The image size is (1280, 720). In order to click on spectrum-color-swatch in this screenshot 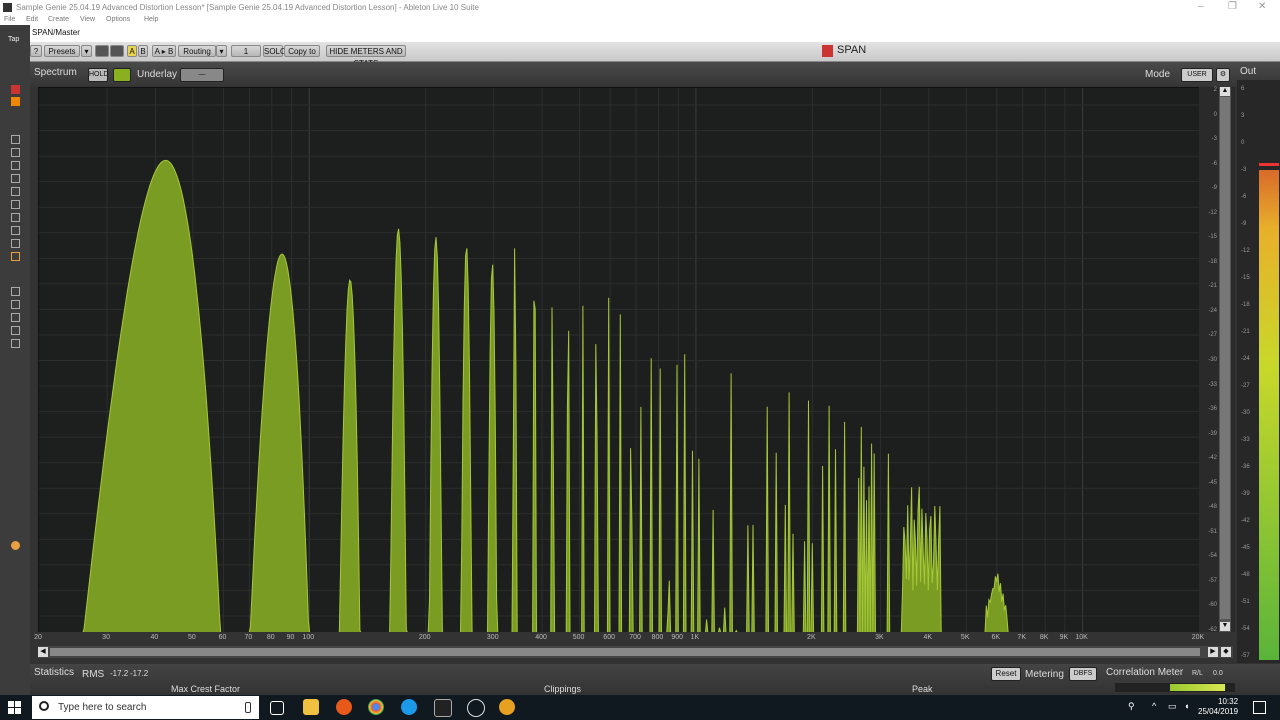, I will do `click(122, 75)`.